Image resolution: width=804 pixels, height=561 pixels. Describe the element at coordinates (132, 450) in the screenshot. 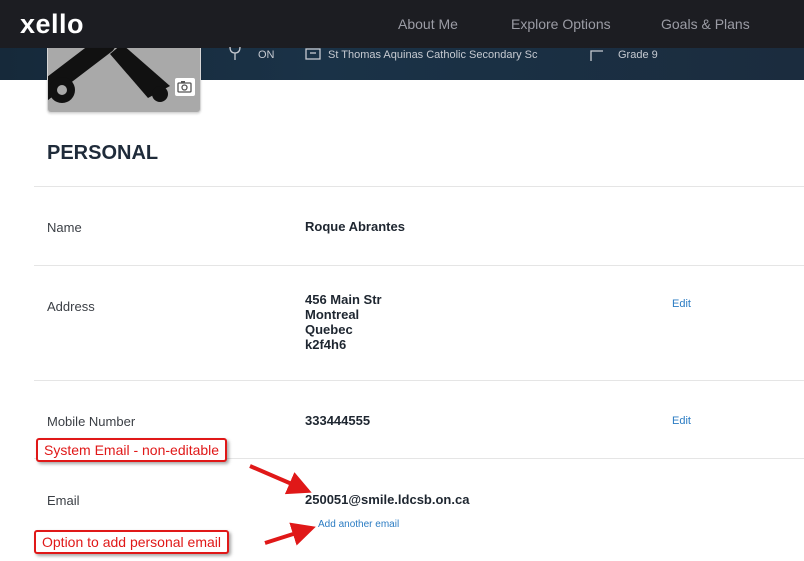

I see `callout-system-email: System Email - non-editable` at that location.